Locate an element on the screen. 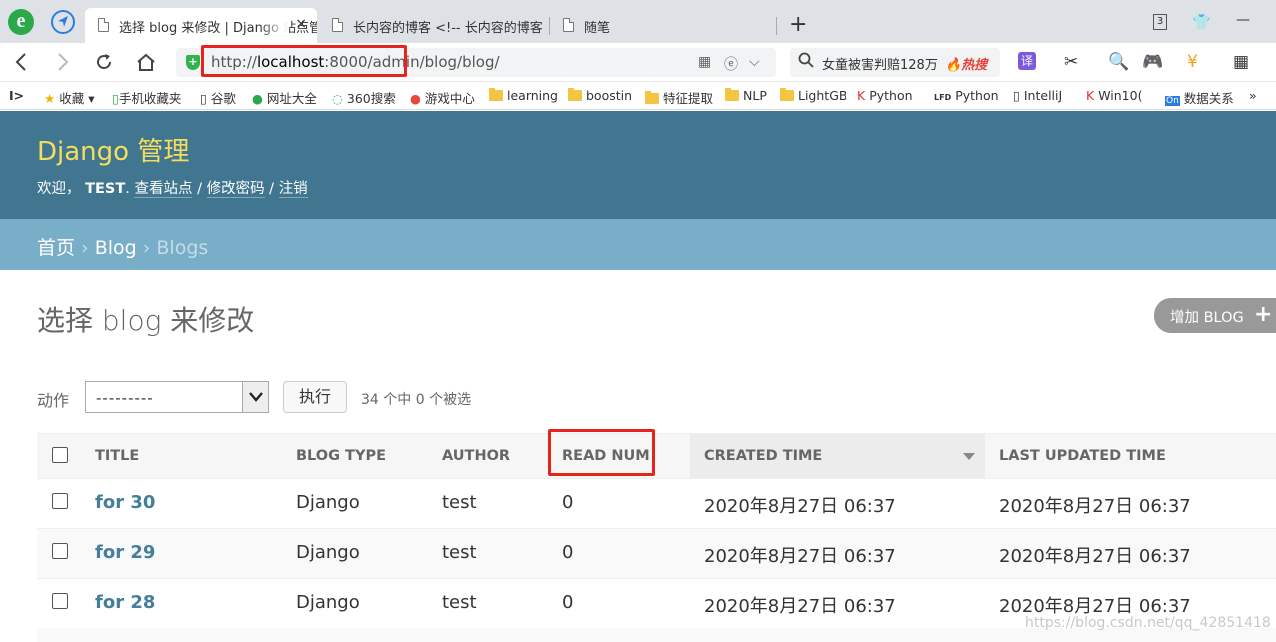 The width and height of the screenshot is (1276, 642). tab-title: 随笔 is located at coordinates (597, 28).